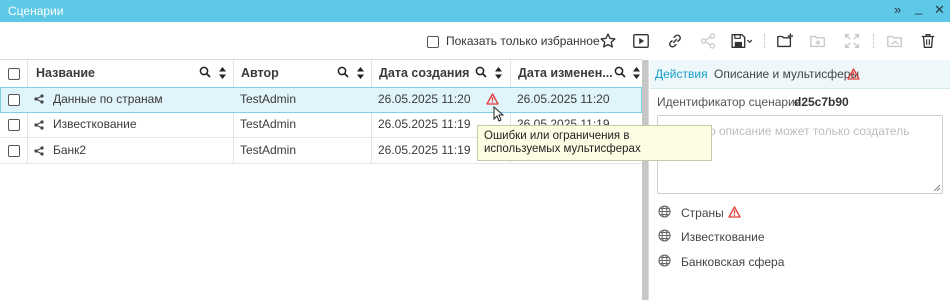 This screenshot has width=950, height=300. What do you see at coordinates (809, 131) in the screenshot?
I see `description-placeholder: о описание может только создатель` at bounding box center [809, 131].